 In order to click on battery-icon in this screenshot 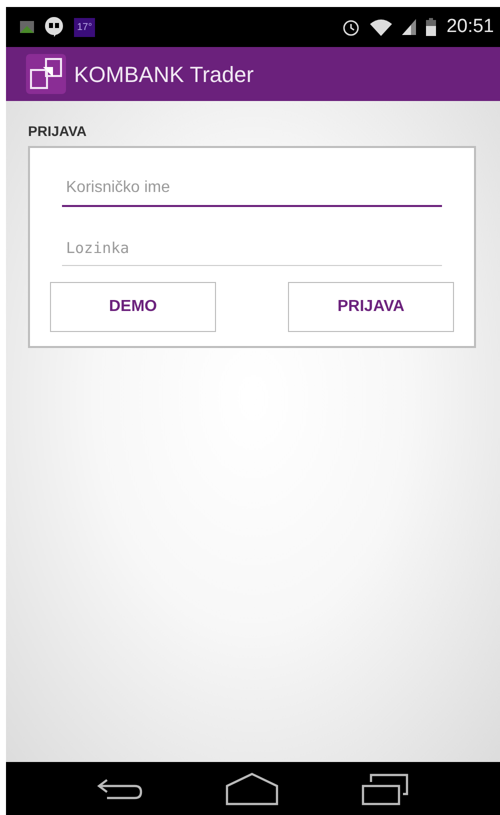, I will do `click(431, 27)`.